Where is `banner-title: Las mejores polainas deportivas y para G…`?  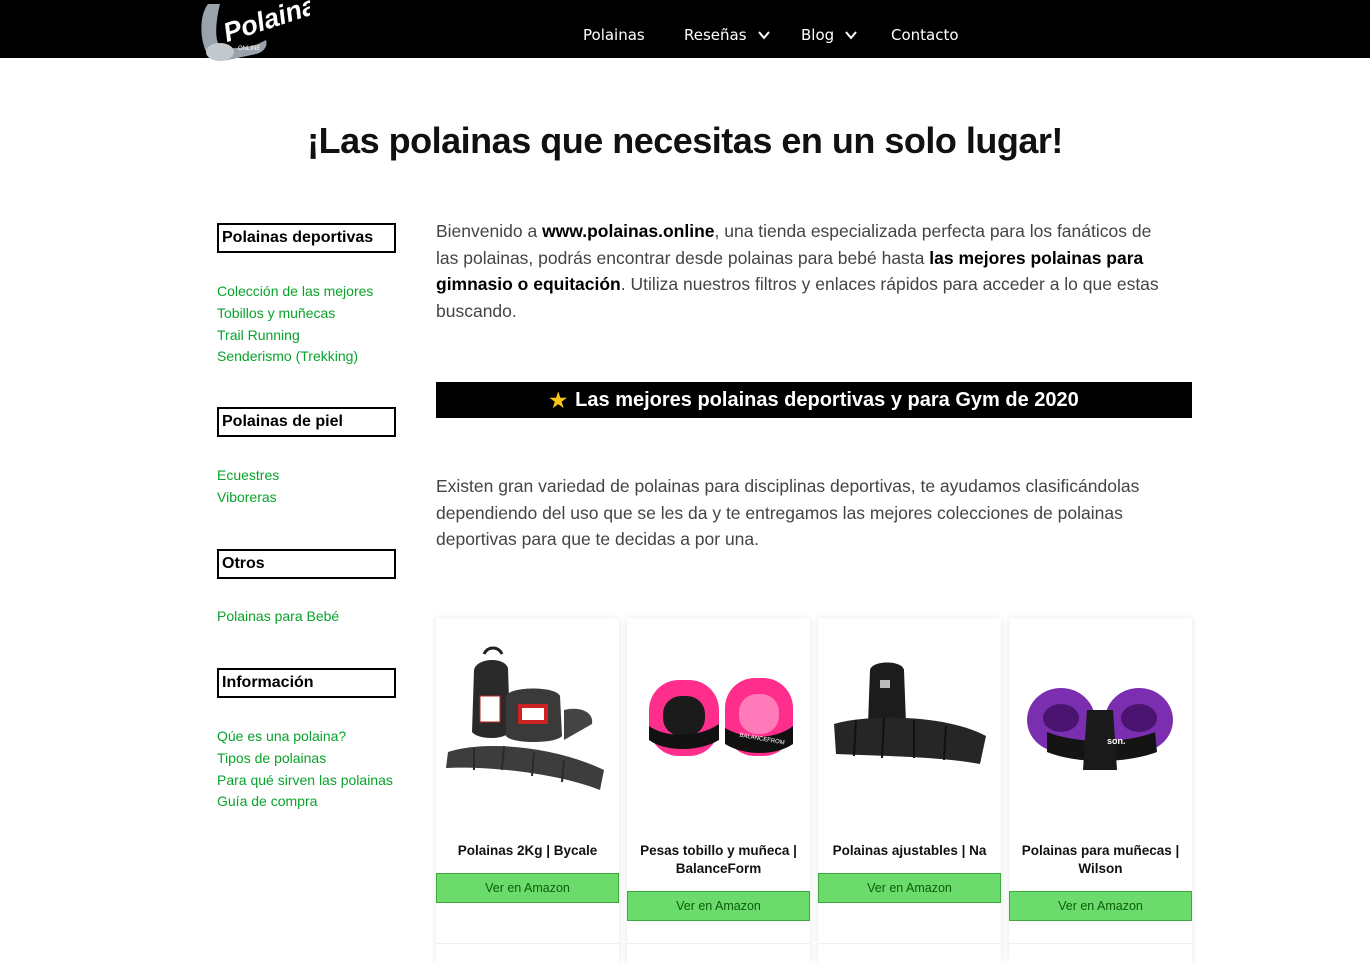
banner-title: Las mejores polainas deportivas y para G… is located at coordinates (827, 399).